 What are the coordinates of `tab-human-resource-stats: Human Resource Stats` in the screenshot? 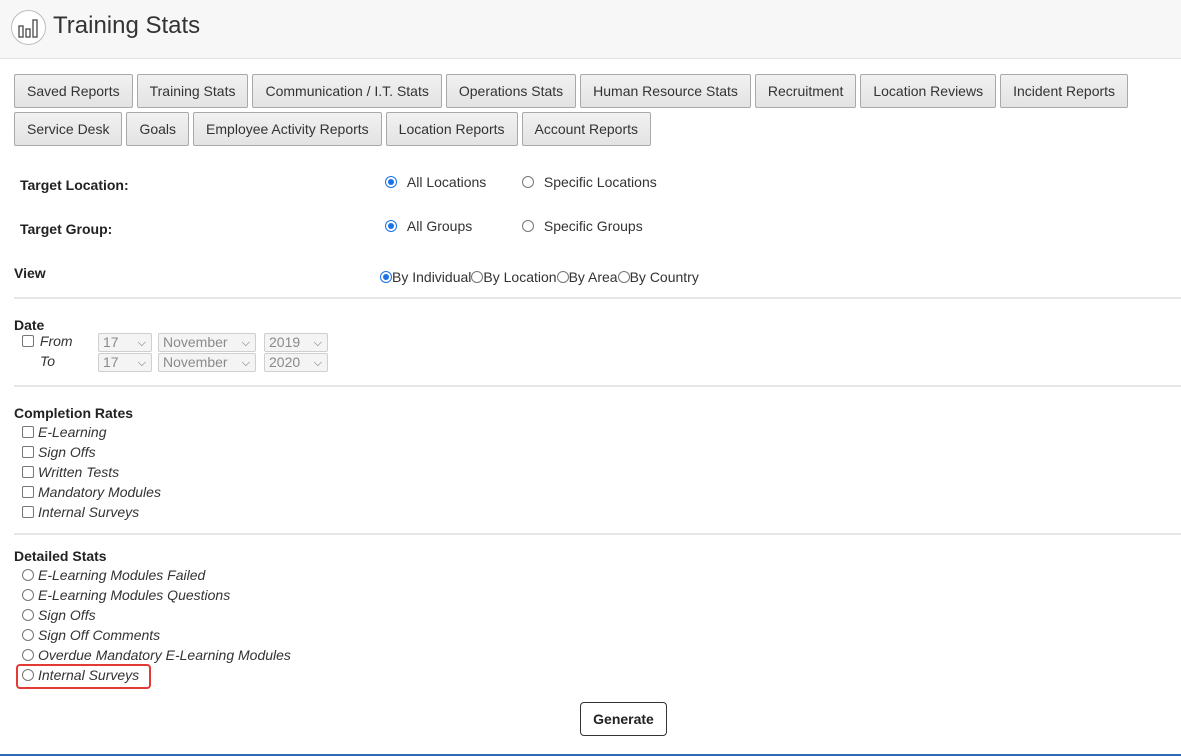 It's located at (665, 91).